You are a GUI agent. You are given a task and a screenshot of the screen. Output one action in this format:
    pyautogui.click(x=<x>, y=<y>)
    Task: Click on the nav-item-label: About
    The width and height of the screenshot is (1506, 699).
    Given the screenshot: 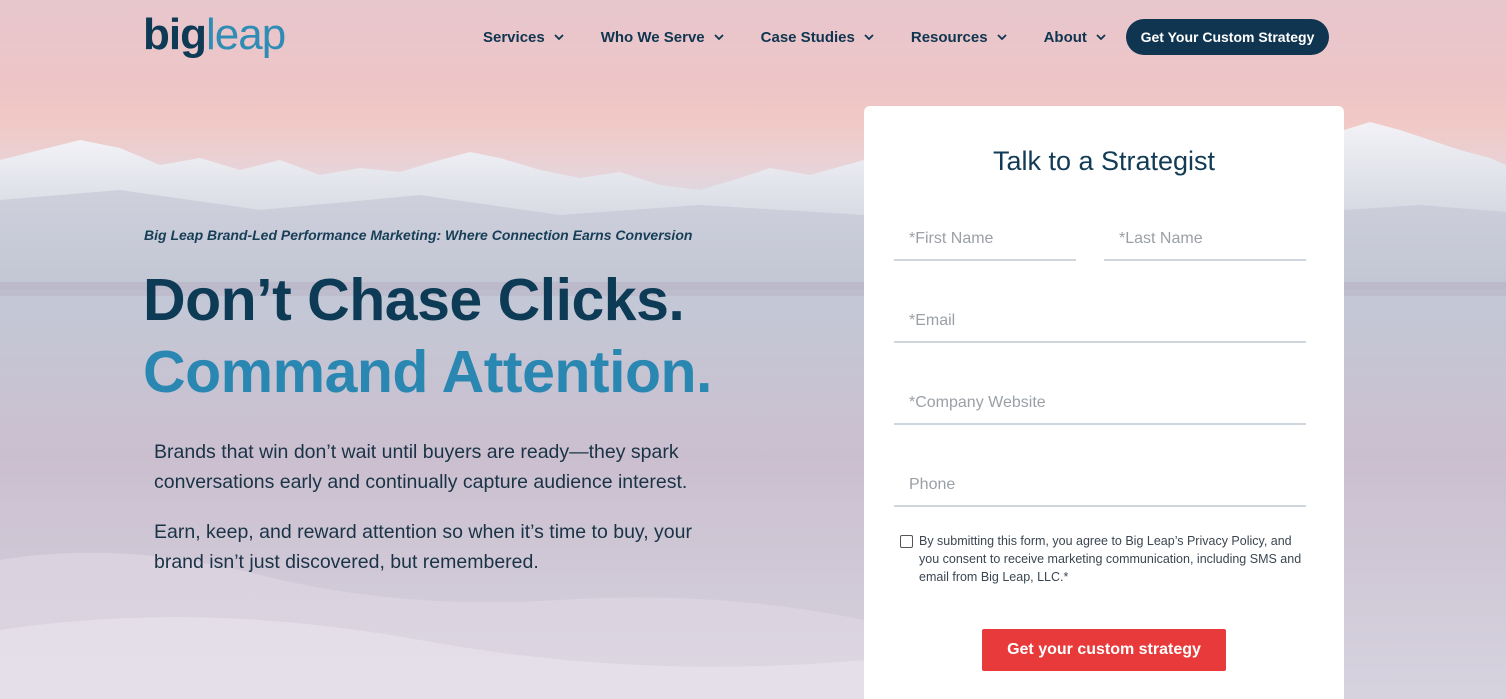 What is the action you would take?
    pyautogui.click(x=1065, y=37)
    